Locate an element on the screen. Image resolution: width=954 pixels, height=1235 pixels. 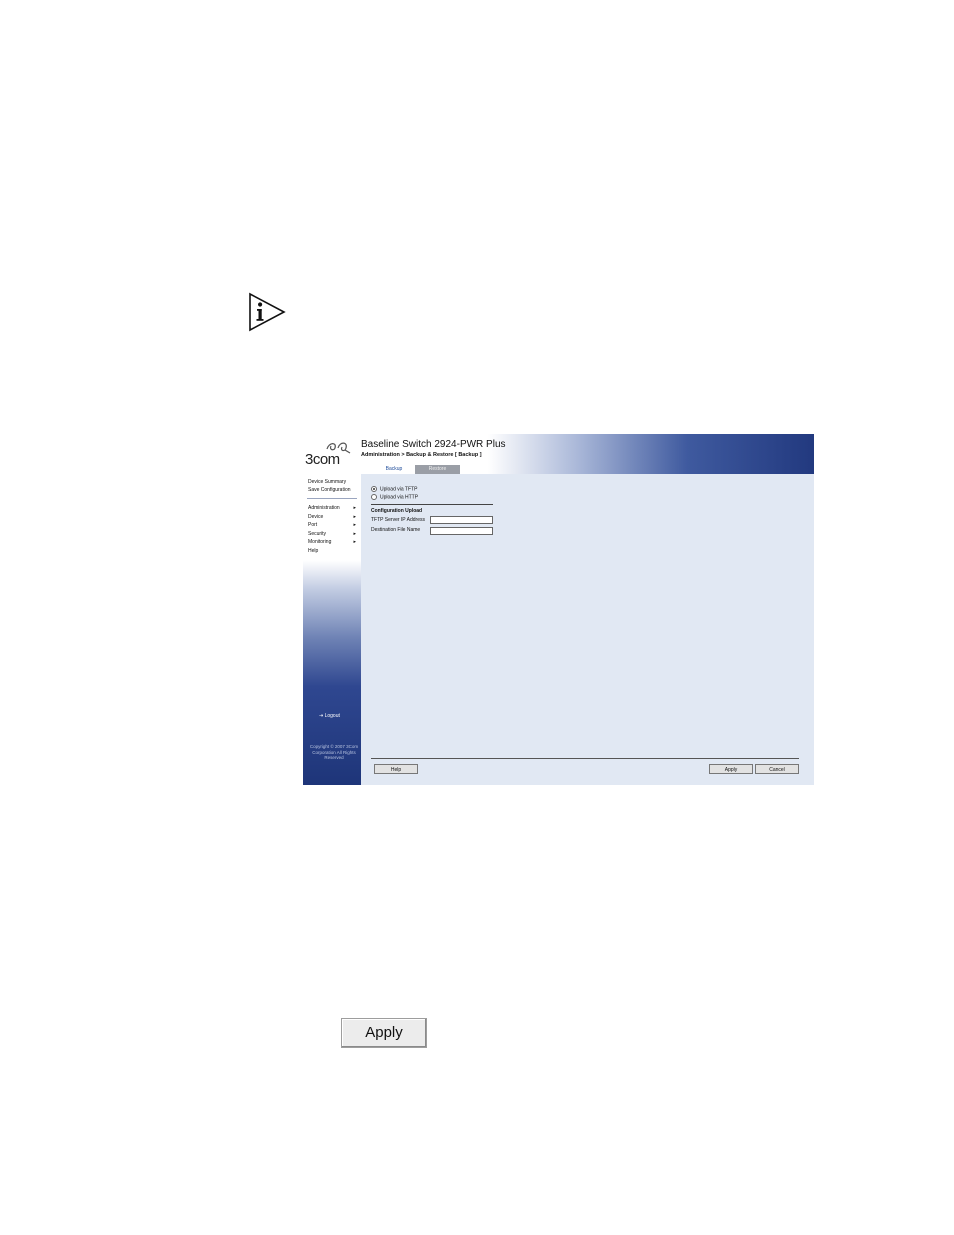
sidebar-item-port: Port ▸ is located at coordinates (332, 525).